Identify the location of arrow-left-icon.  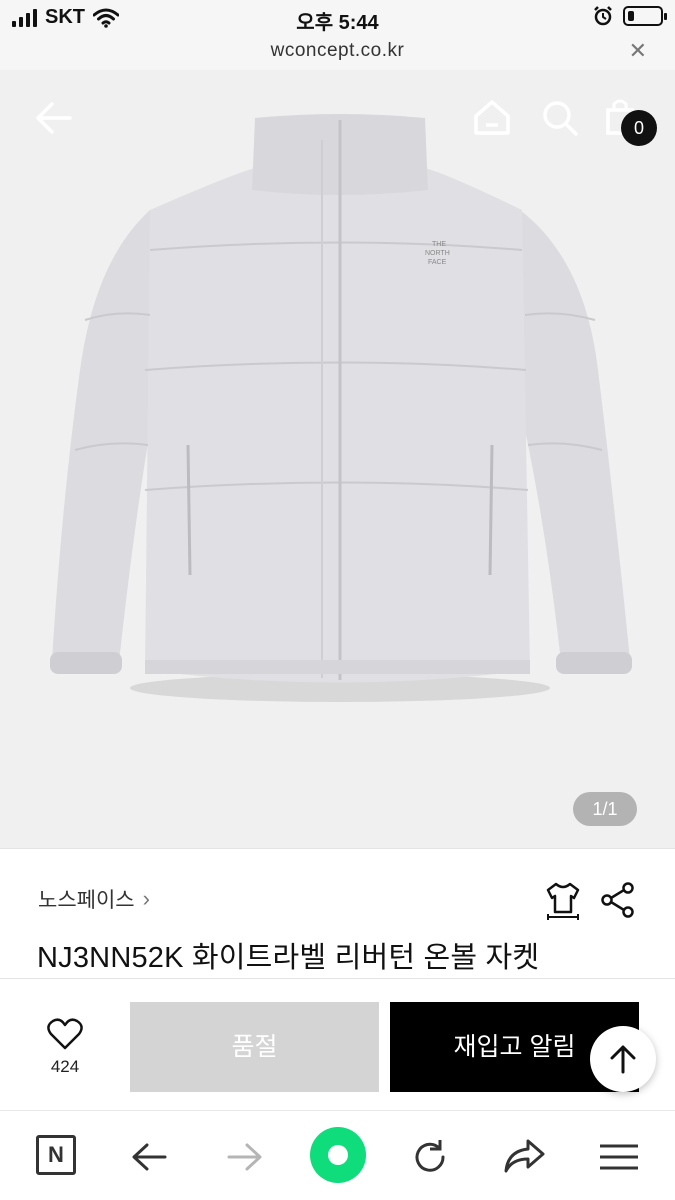
(149, 1157).